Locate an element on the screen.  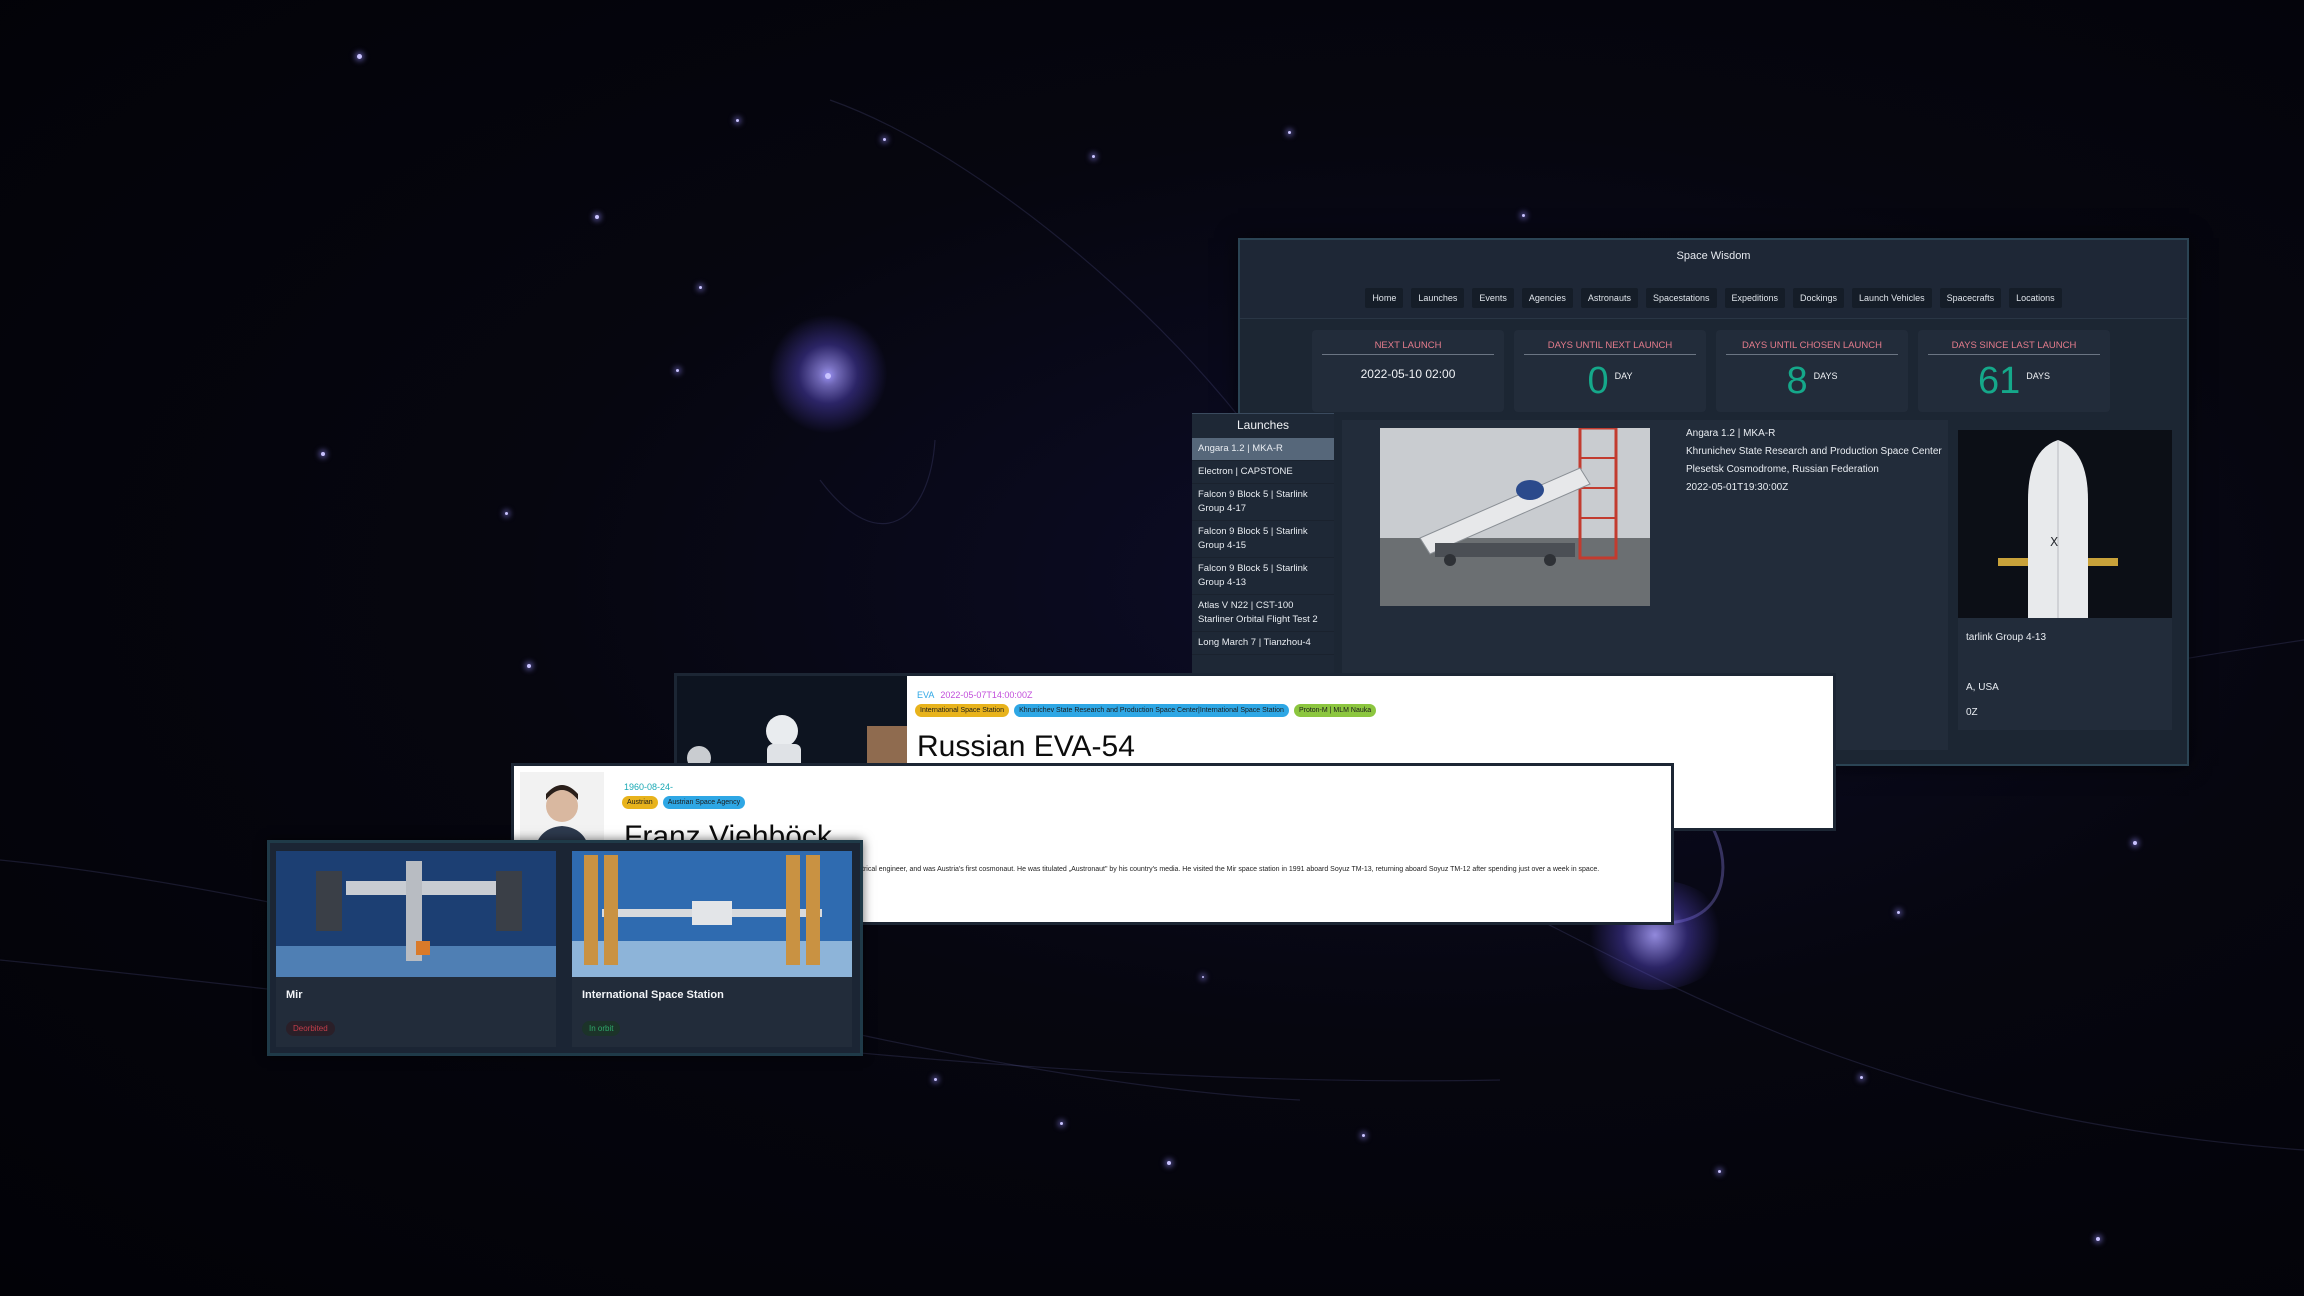
event-title: Russian EVA-54 is located at coordinates (1026, 746).